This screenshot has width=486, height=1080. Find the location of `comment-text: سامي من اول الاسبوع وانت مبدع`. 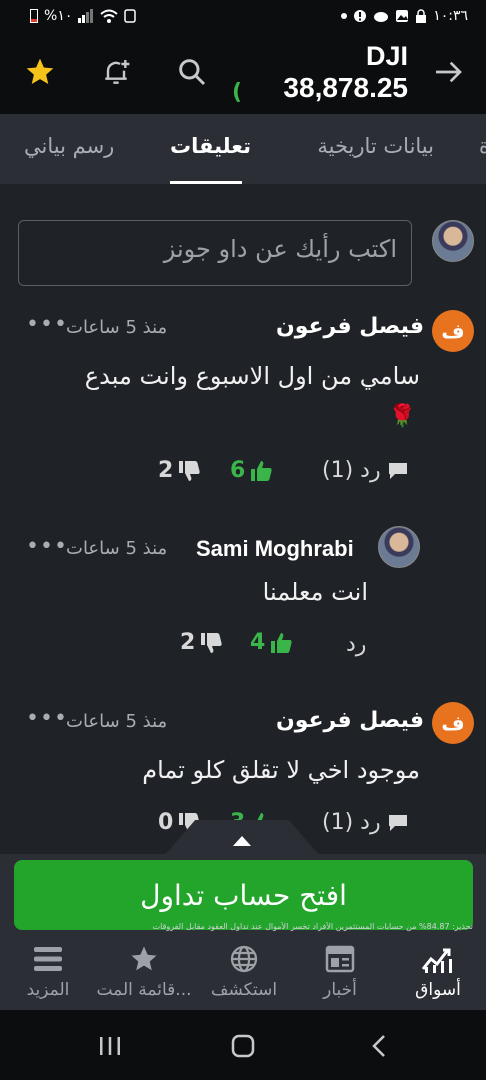

comment-text: سامي من اول الاسبوع وانت مبدع is located at coordinates (252, 376).